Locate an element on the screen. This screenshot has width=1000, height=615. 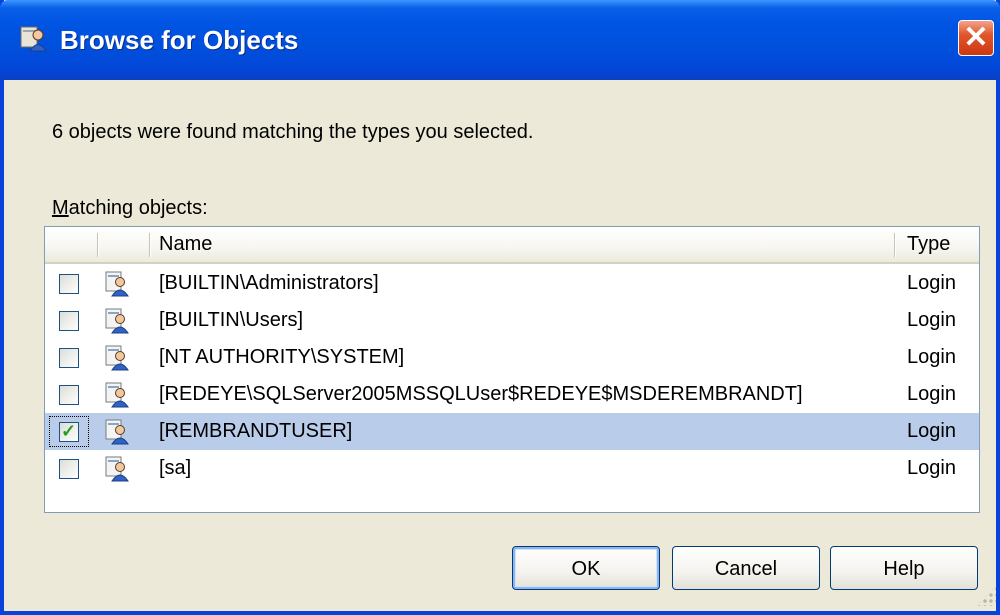
list-row-selected: ✓ [REMBRANDTUSER] Login is located at coordinates (512, 431).